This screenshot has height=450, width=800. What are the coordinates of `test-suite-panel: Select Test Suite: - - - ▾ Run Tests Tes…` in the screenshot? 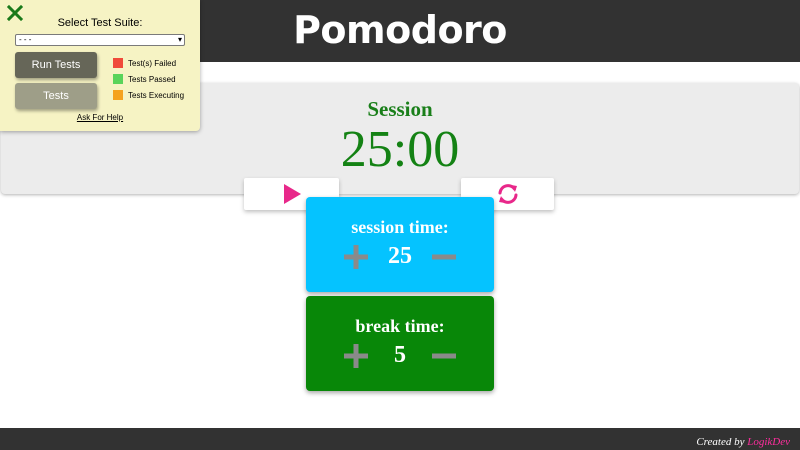 It's located at (100, 65).